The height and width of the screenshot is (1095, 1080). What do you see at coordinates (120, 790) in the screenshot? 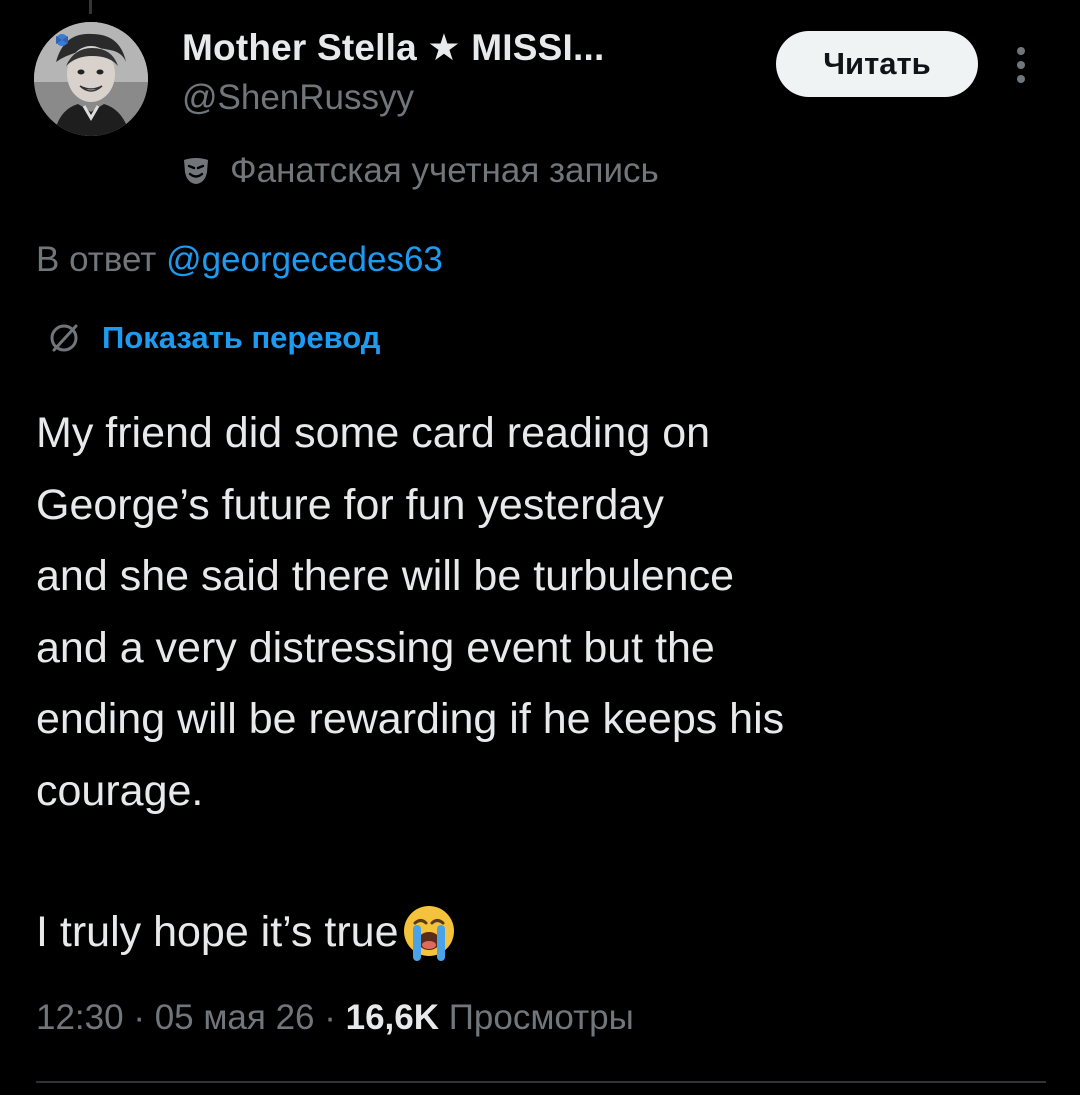
I see `tweet-text-line: courage.` at bounding box center [120, 790].